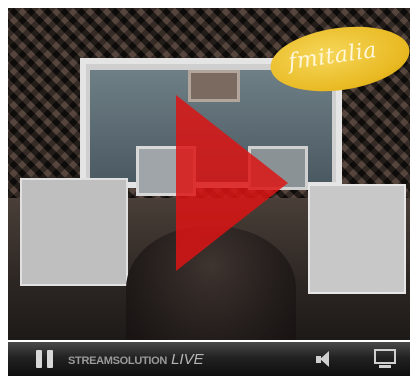  I want to click on speaker-cone, so click(324, 359).